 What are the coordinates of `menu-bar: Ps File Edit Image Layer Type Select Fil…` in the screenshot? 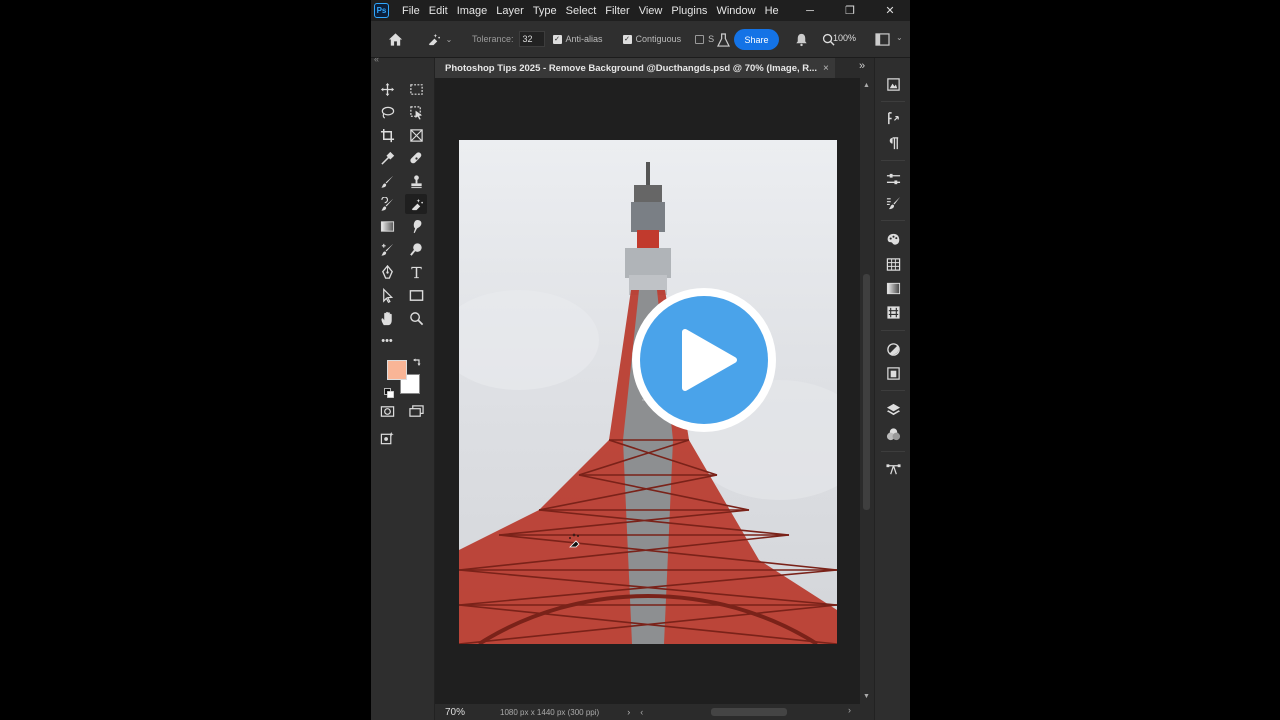 It's located at (640, 10).